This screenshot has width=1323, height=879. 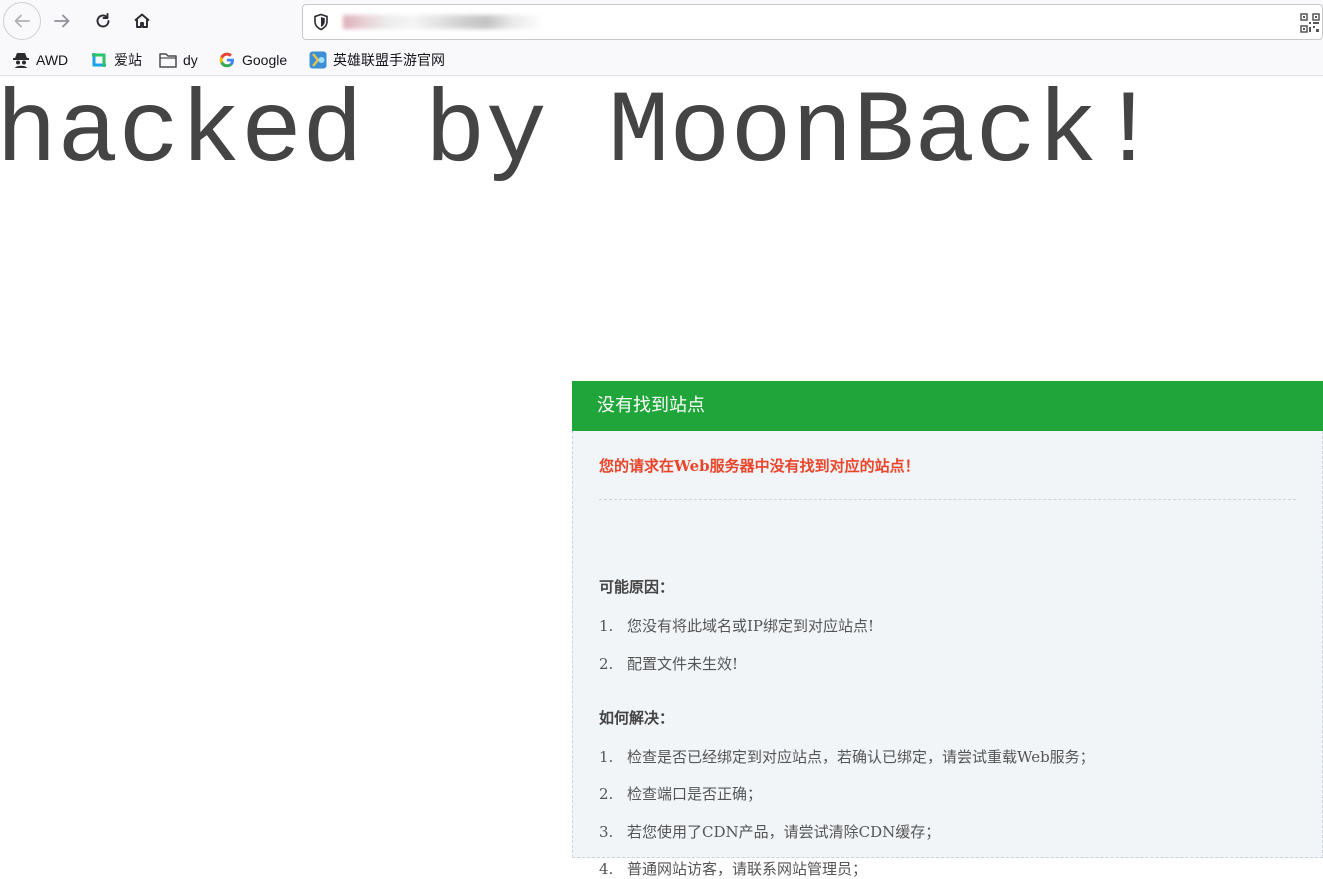 What do you see at coordinates (443, 22) in the screenshot?
I see `url-text-blurred` at bounding box center [443, 22].